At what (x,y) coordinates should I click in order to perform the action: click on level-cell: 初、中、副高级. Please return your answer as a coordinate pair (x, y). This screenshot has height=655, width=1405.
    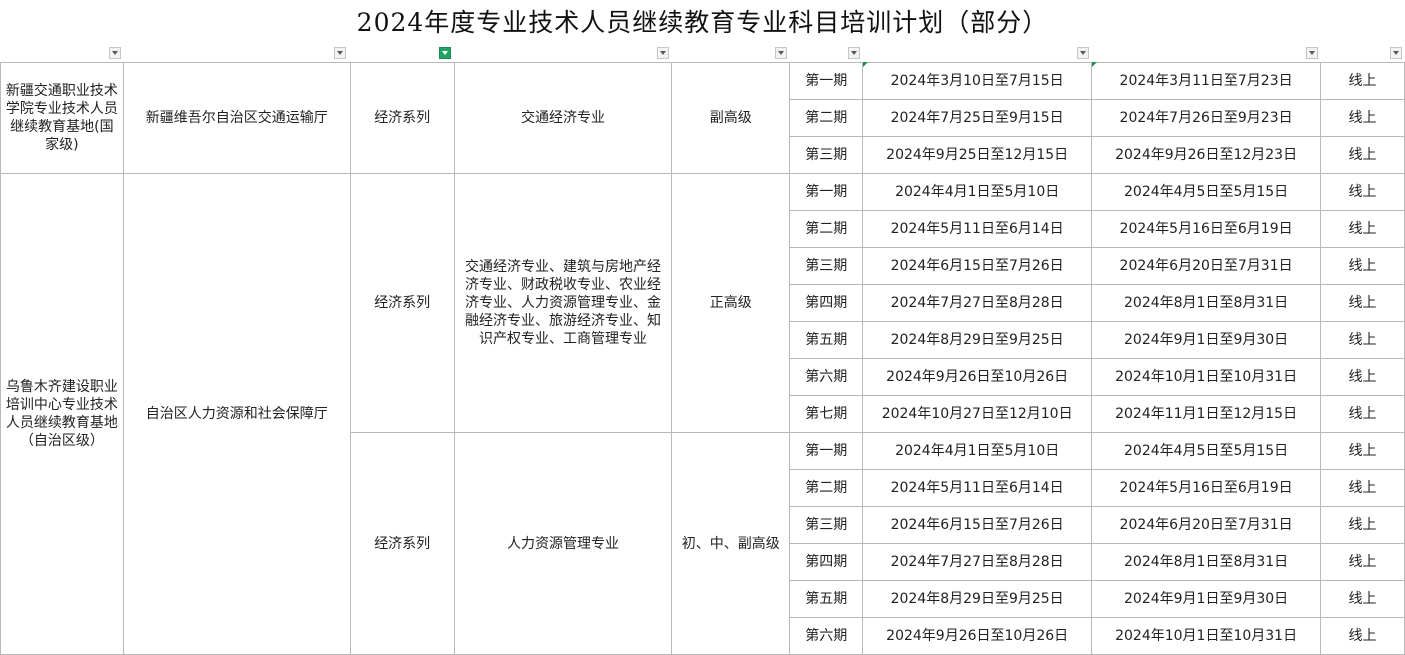
    Looking at the image, I should click on (731, 543).